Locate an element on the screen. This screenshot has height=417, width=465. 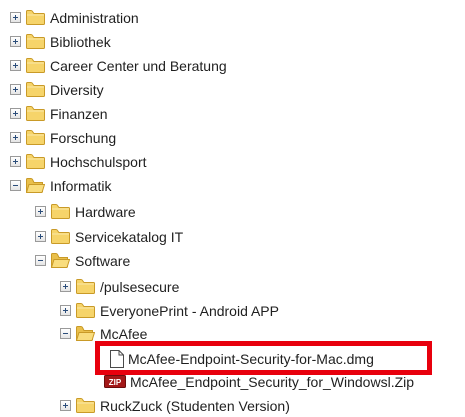
tree-item-hardware: Hardware is located at coordinates (85, 211).